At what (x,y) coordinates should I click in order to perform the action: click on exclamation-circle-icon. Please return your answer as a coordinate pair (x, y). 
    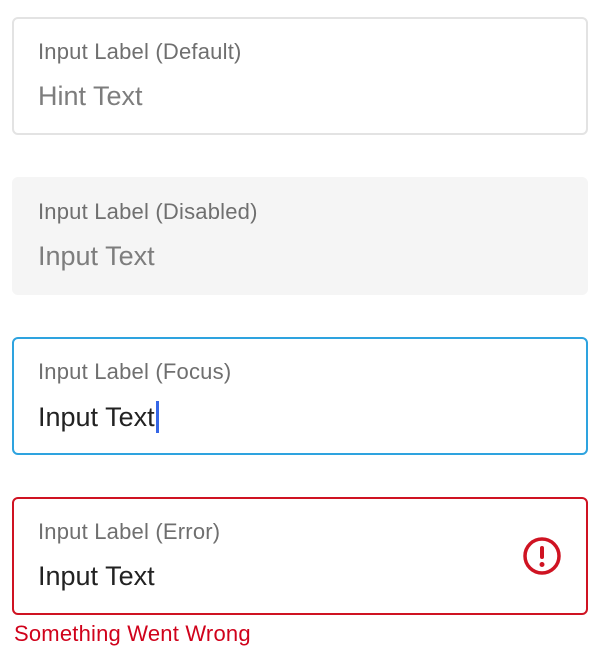
    Looking at the image, I should click on (542, 556).